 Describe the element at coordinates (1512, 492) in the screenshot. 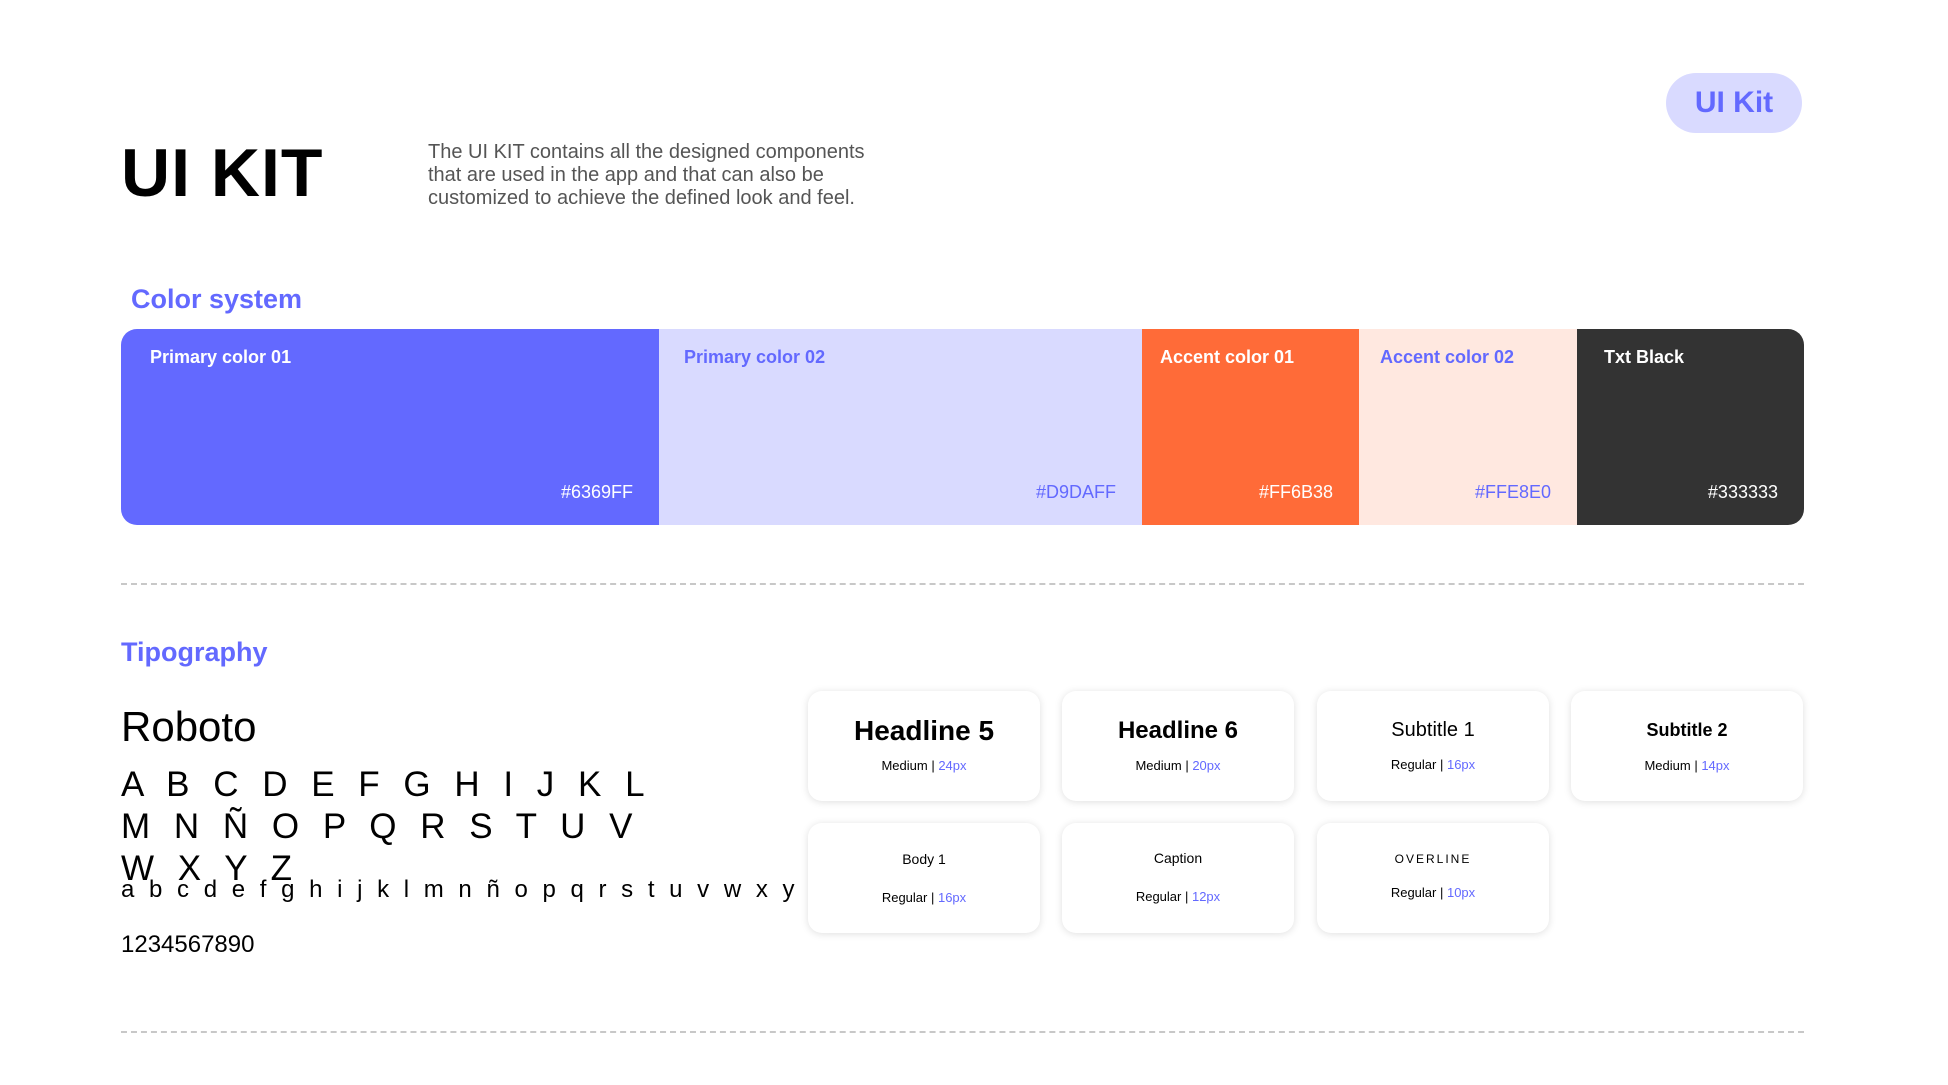

I see `swatch-hex: #FFE8E0` at that location.